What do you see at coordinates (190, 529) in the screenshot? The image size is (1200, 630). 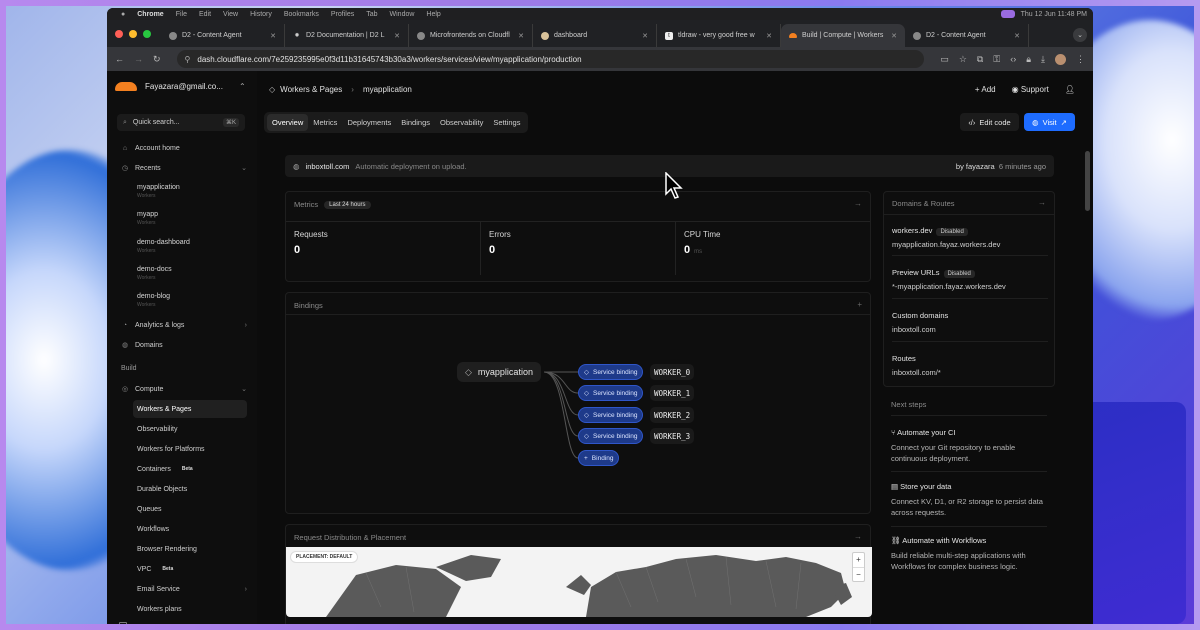 I see `sidebar-item-workflows: Workflows` at bounding box center [190, 529].